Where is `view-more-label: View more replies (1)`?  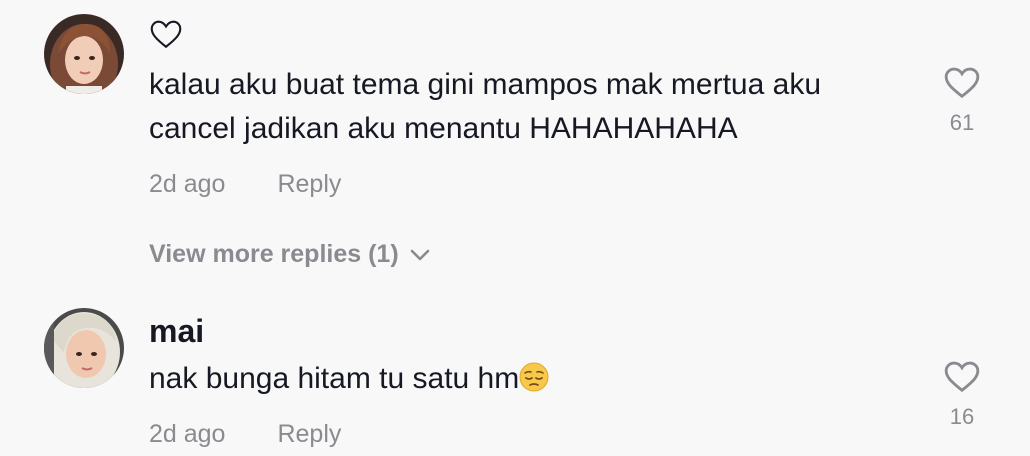 view-more-label: View more replies (1) is located at coordinates (274, 254).